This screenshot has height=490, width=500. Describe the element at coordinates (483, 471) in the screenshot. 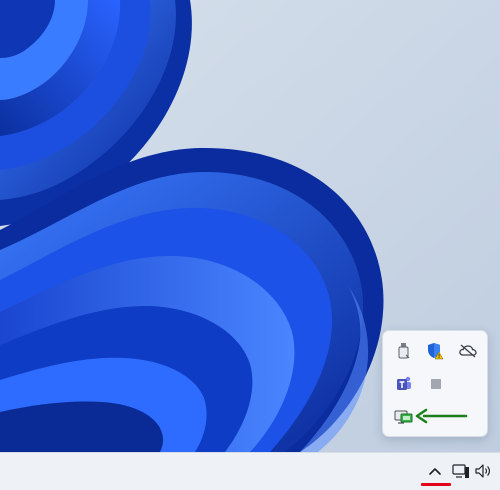

I see `volume-icon` at that location.